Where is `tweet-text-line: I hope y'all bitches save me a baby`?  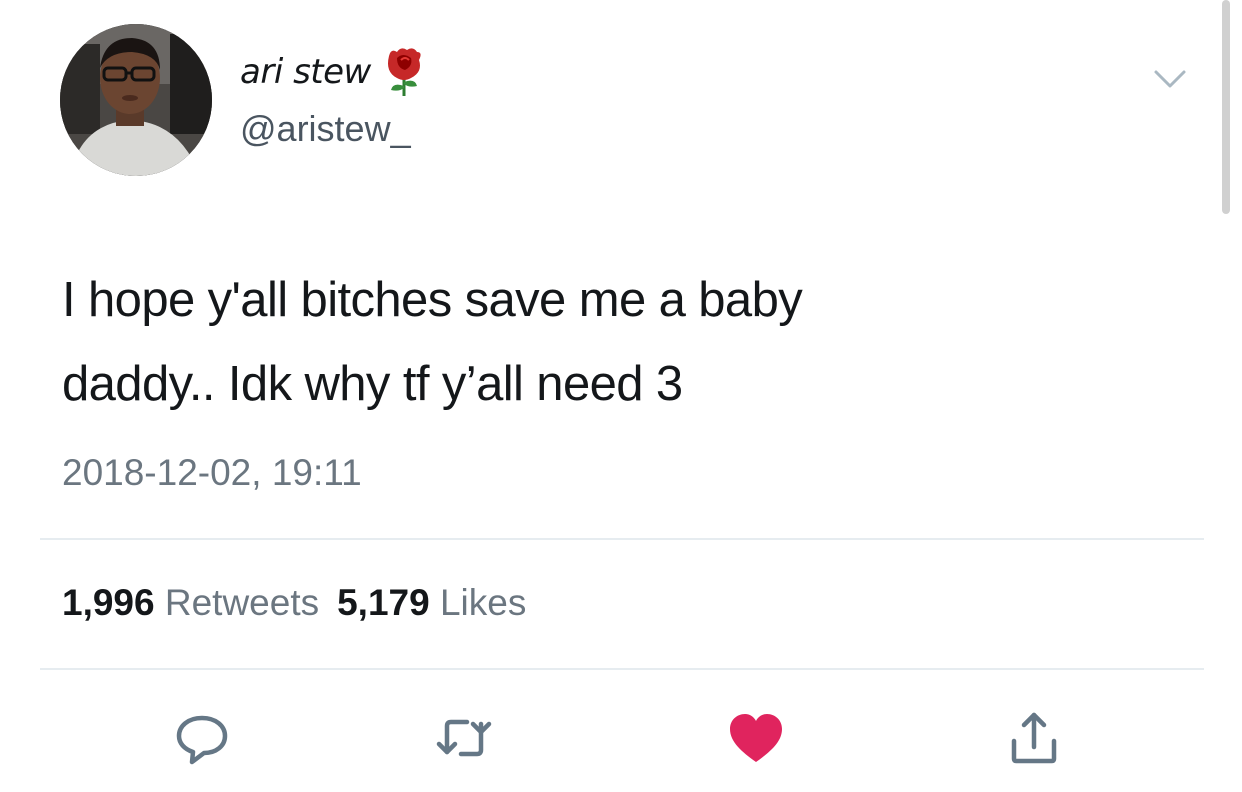 tweet-text-line: I hope y'all bitches save me a baby is located at coordinates (432, 300).